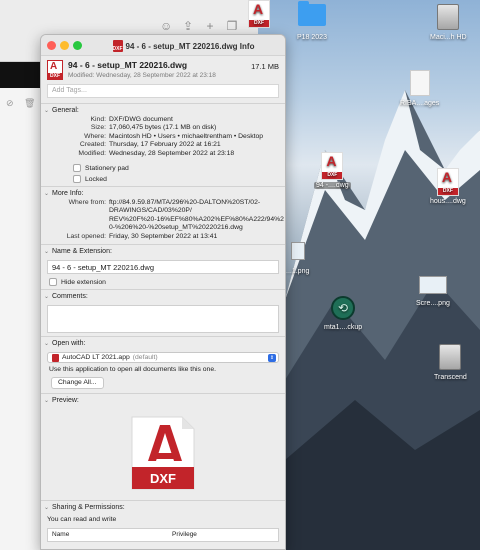 The height and width of the screenshot is (550, 480). Describe the element at coordinates (108, 535) in the screenshot. I see `column-header-name: Name` at that location.